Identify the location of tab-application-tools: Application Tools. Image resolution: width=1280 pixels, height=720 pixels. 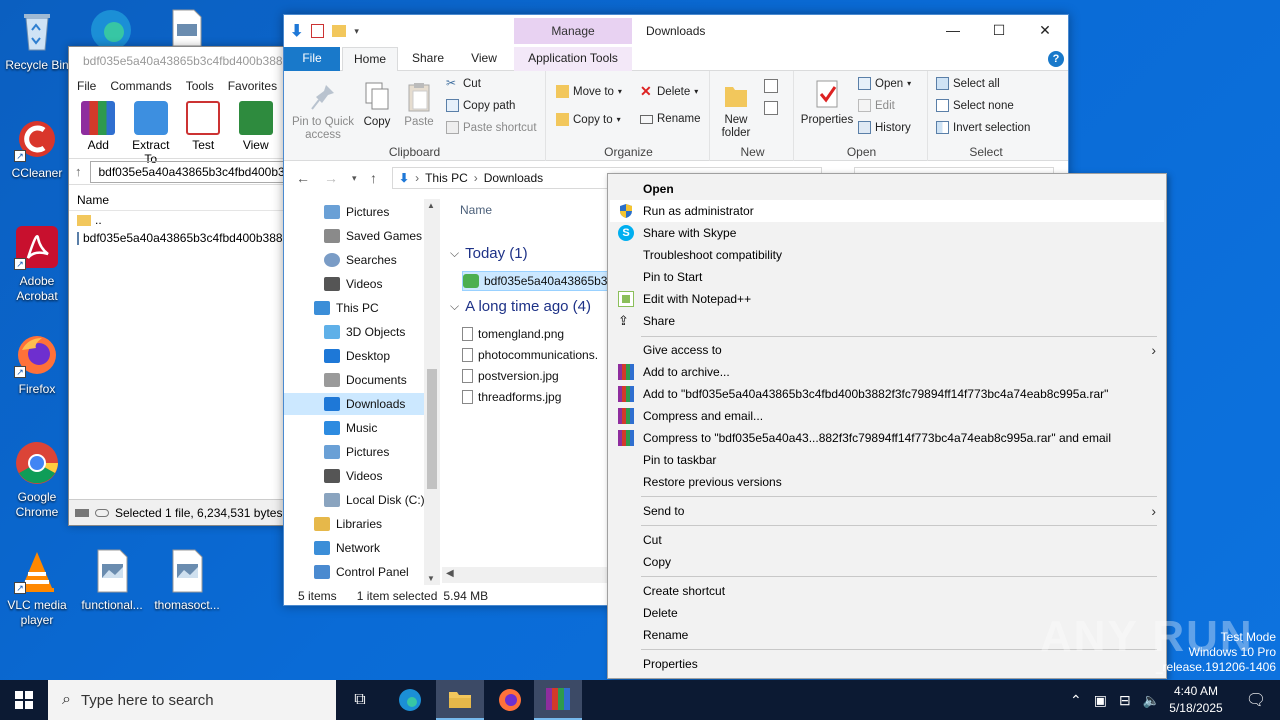
(573, 59).